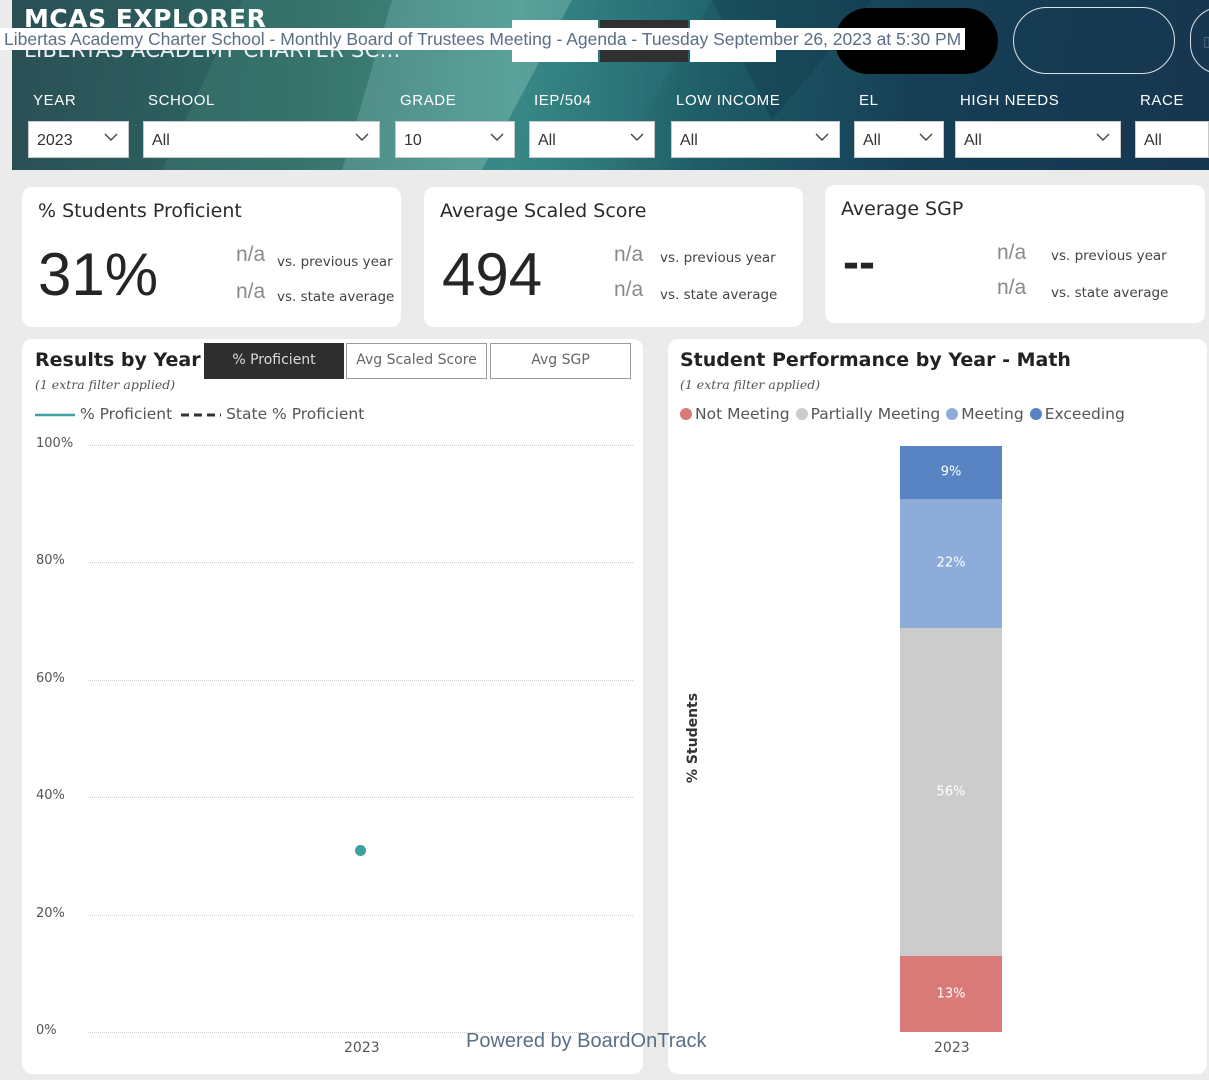  I want to click on document-icon: ▯, so click(1206, 41).